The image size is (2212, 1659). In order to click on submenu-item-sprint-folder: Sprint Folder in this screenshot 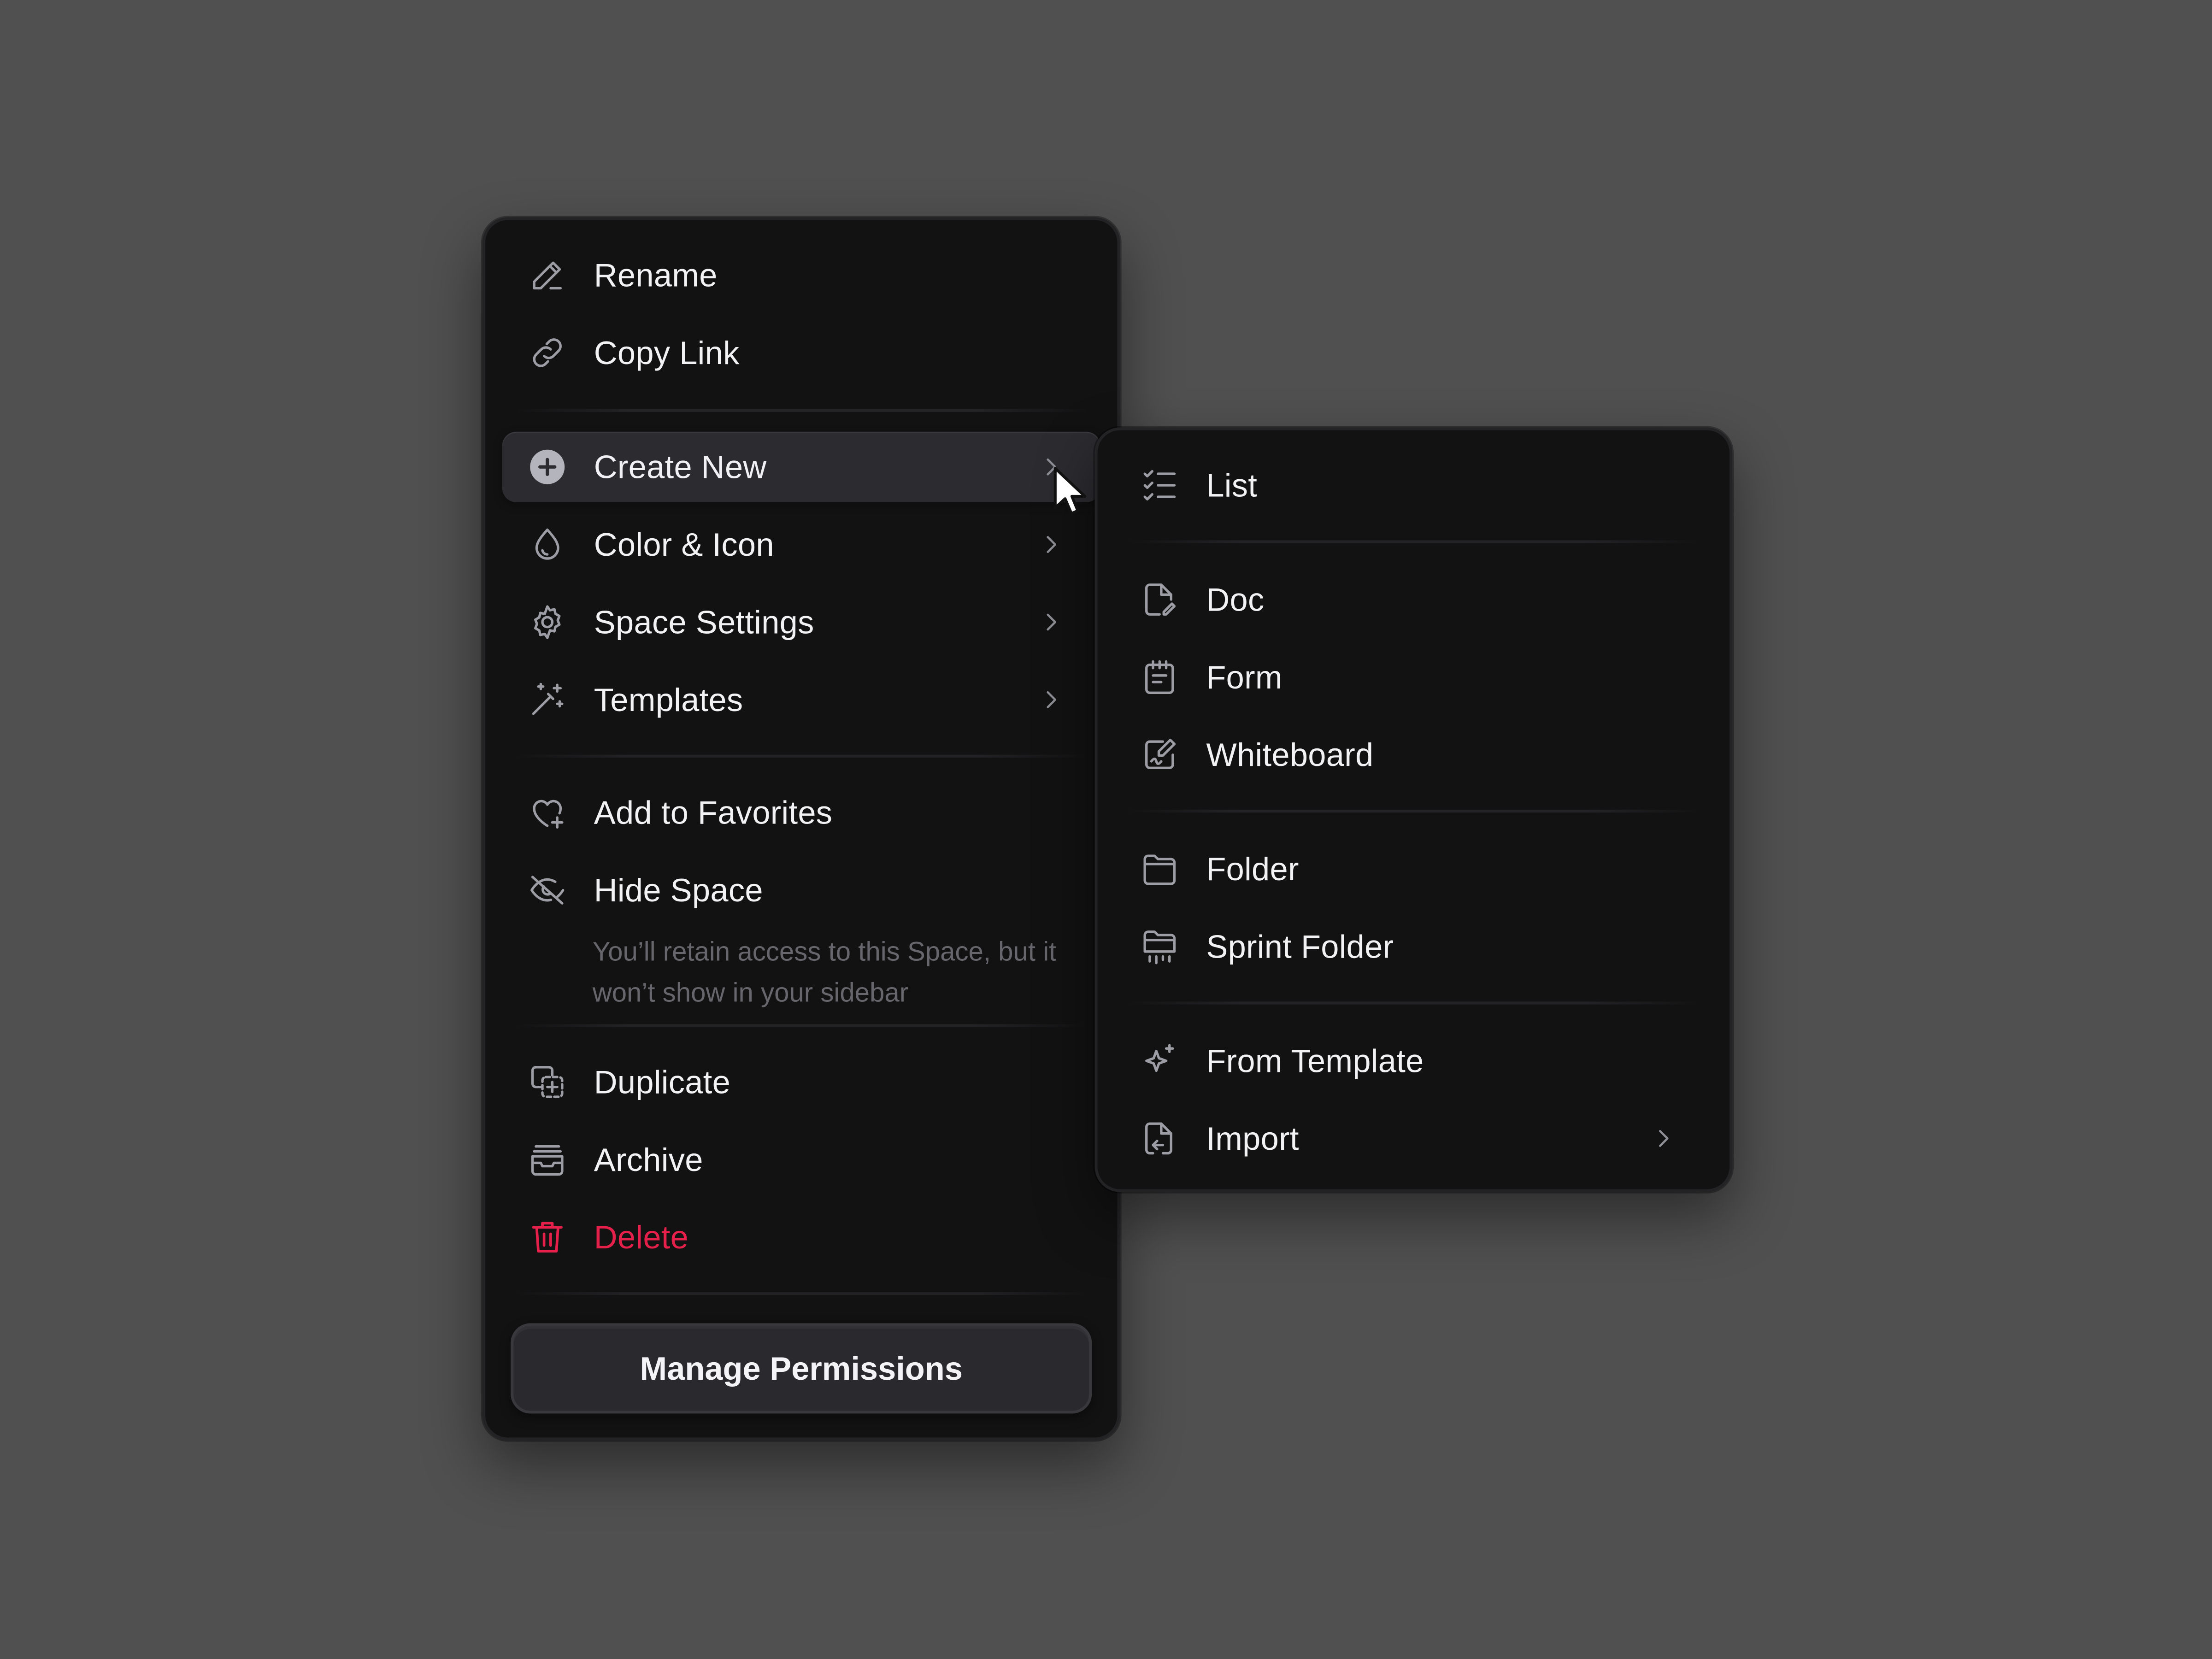, I will do `click(1413, 947)`.